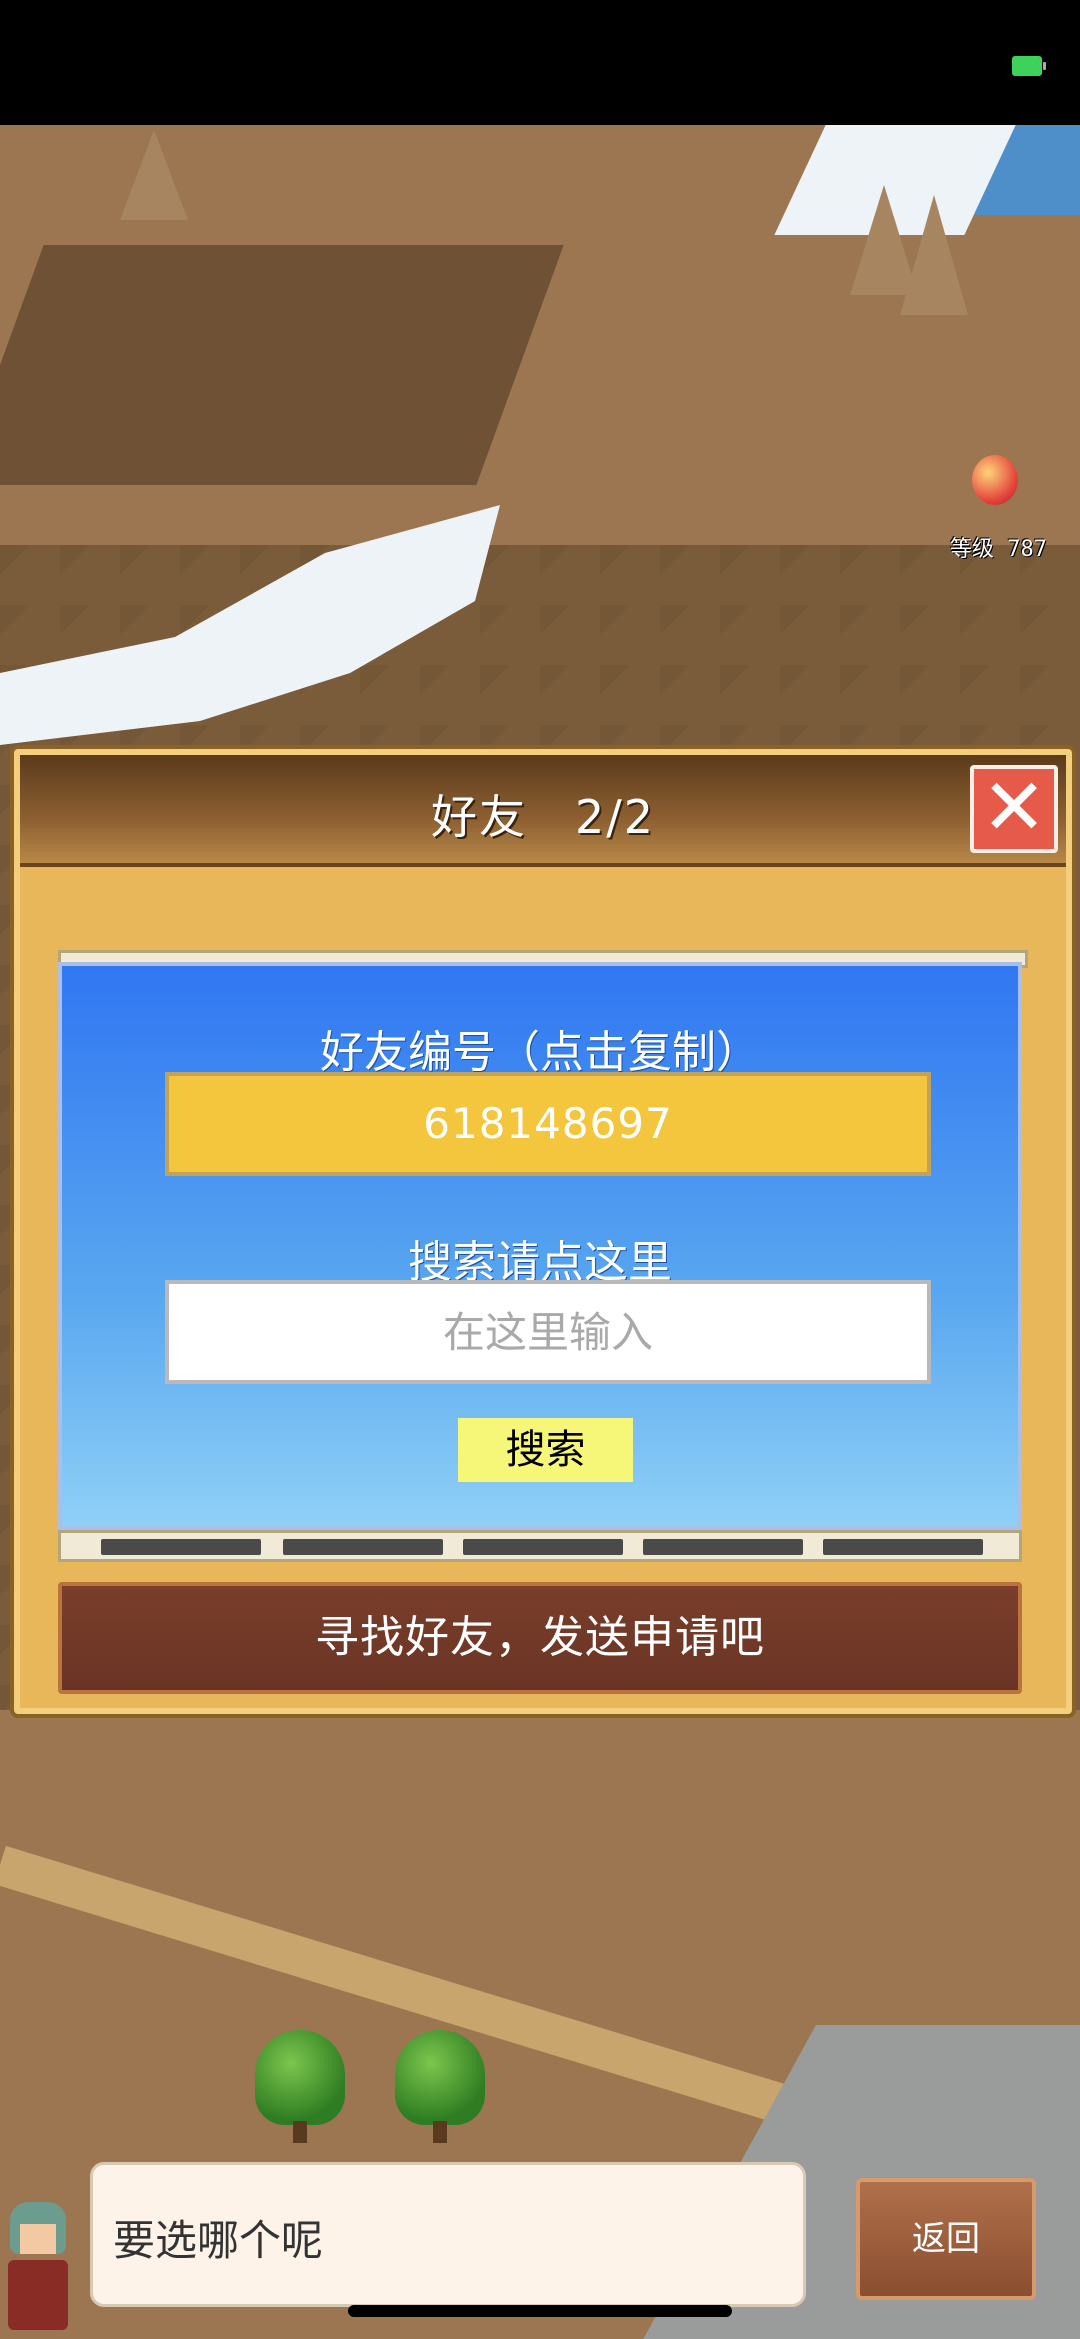  I want to click on tray-bottom, so click(540, 1546).